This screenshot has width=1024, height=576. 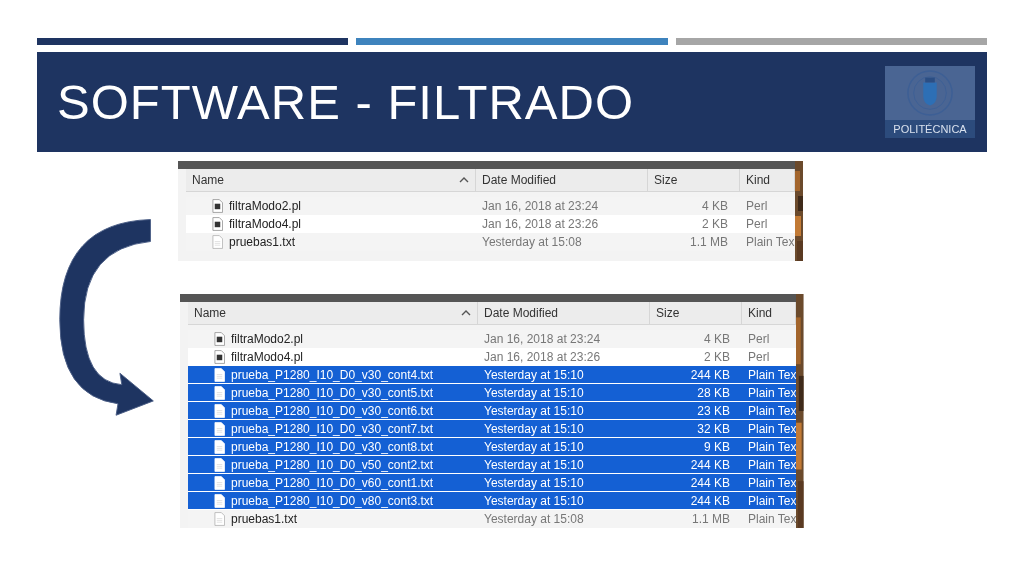 I want to click on file-row: prueba_P1280_I10_D0_v30_cont6.txt Yesterday at 15:10 23 KB Plain Tex, so click(x=492, y=411).